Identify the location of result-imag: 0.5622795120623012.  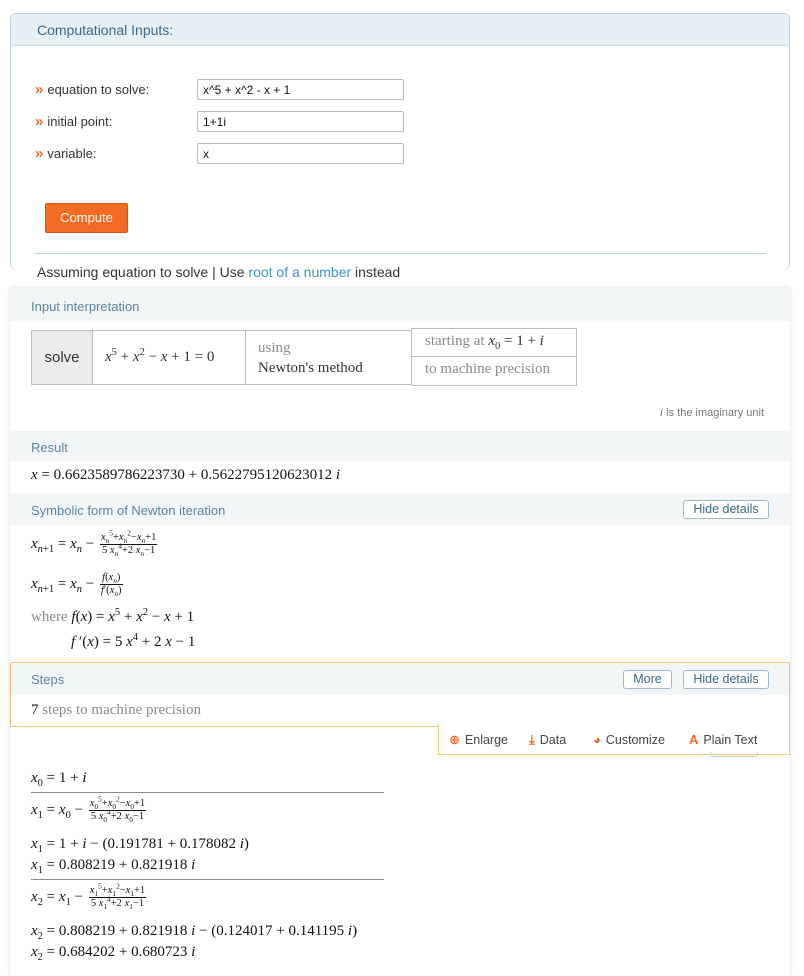
(266, 475).